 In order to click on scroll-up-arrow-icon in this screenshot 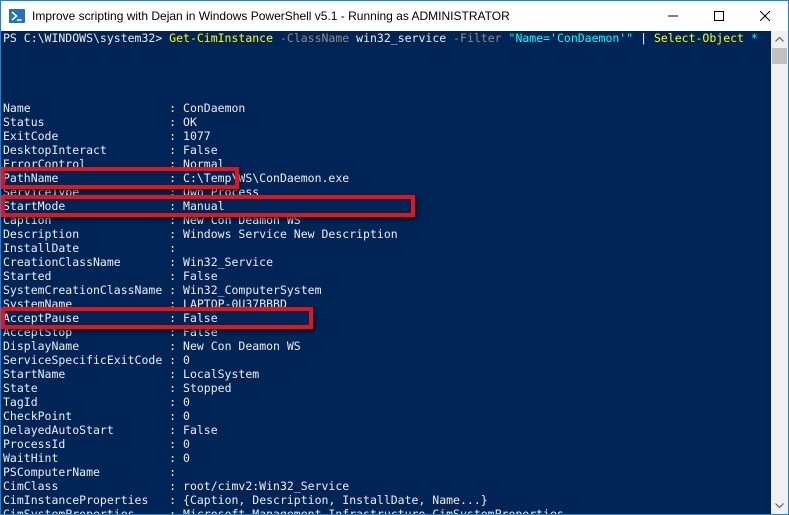, I will do `click(779, 39)`.